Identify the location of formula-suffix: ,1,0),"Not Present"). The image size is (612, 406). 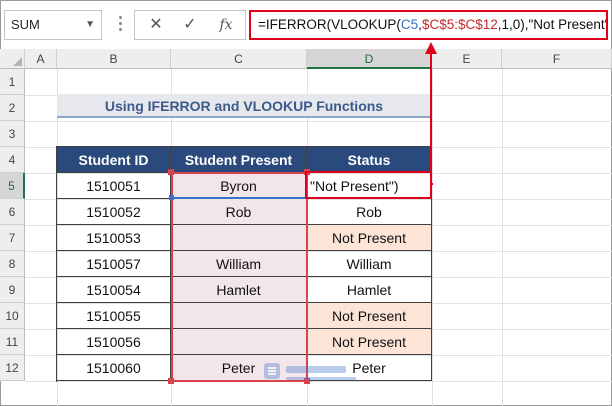
(552, 24).